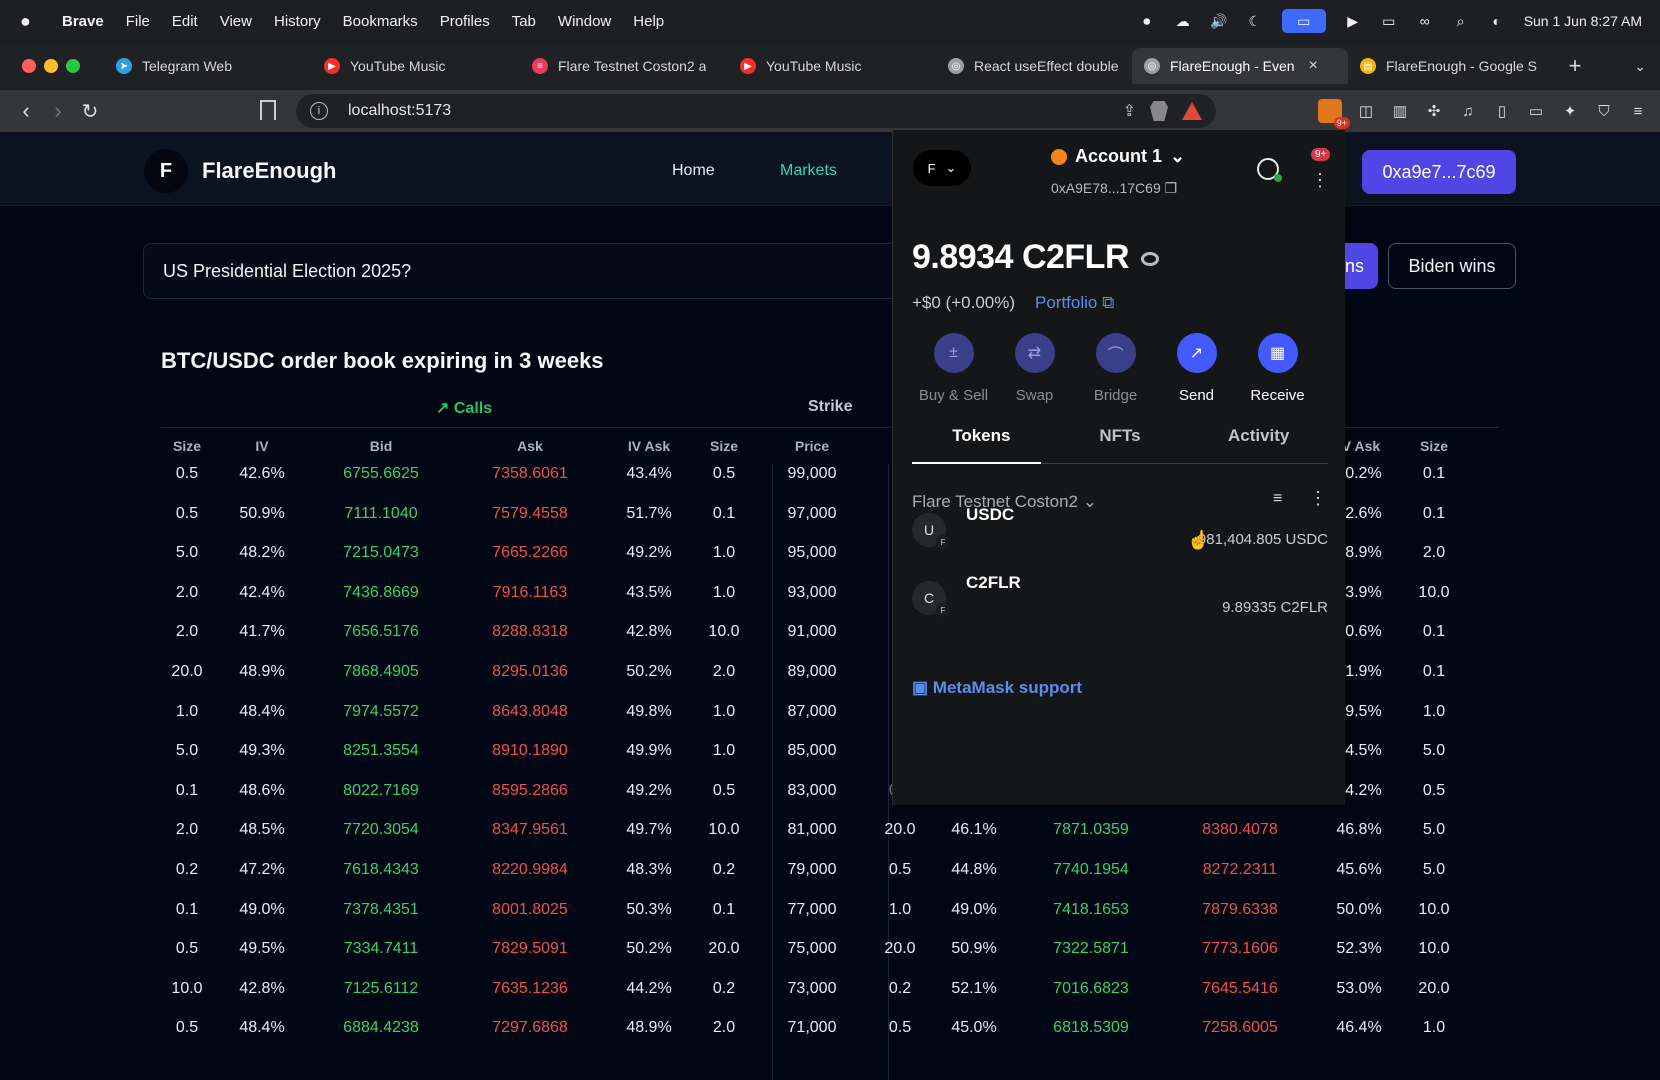 The height and width of the screenshot is (1080, 1660). I want to click on orderbook-cell: 93,000, so click(812, 593).